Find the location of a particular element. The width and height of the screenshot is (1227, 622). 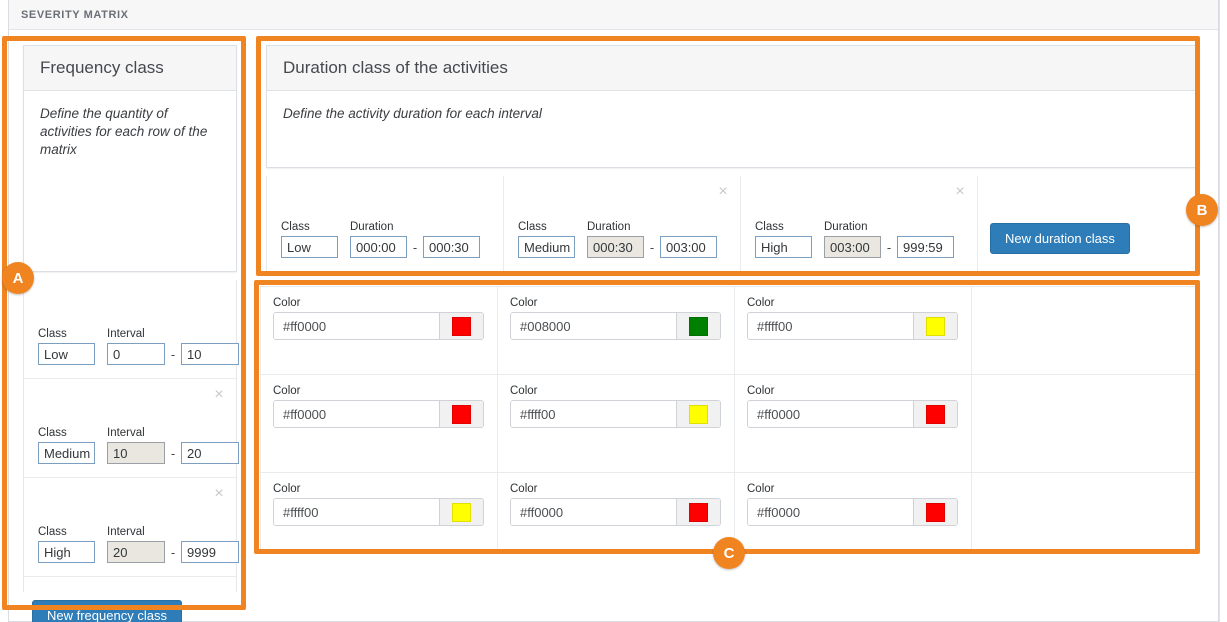

duration-value-group: Duration 000:00 is located at coordinates (378, 239).